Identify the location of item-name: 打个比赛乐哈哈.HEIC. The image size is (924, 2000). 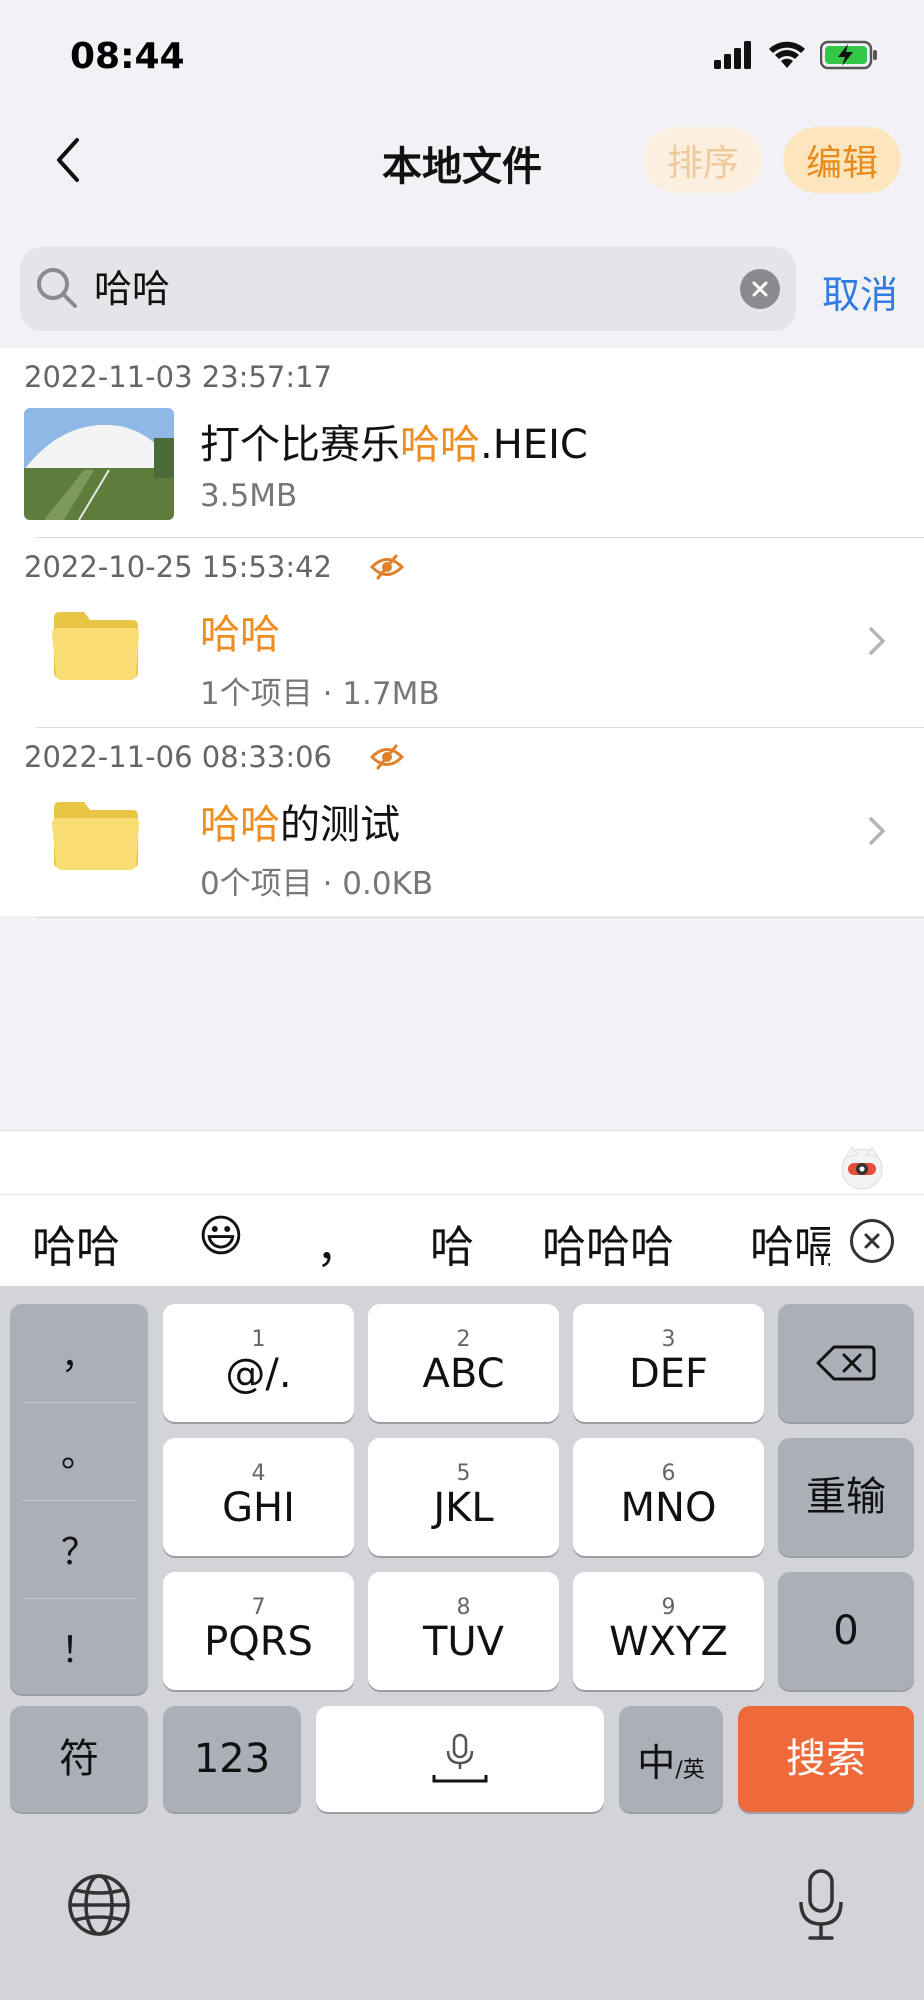
(394, 441).